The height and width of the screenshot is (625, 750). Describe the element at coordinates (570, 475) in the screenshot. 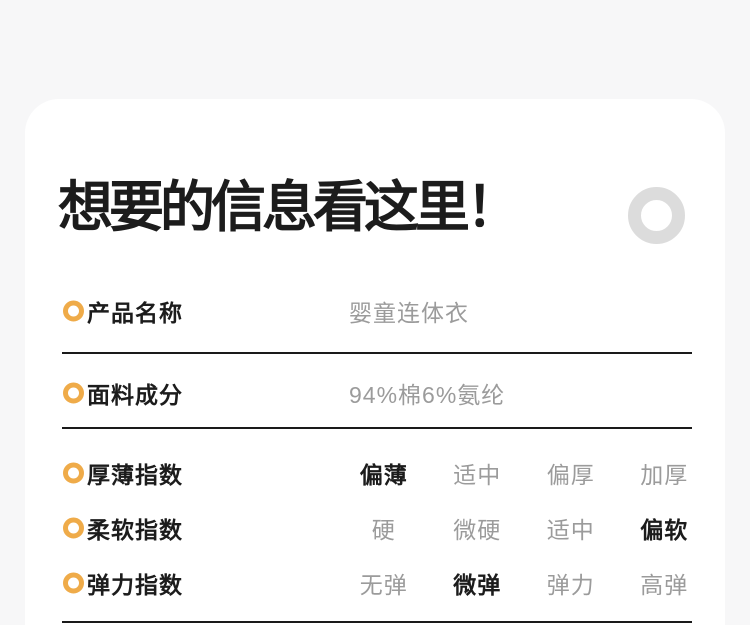

I see `option-cell: 偏厚` at that location.